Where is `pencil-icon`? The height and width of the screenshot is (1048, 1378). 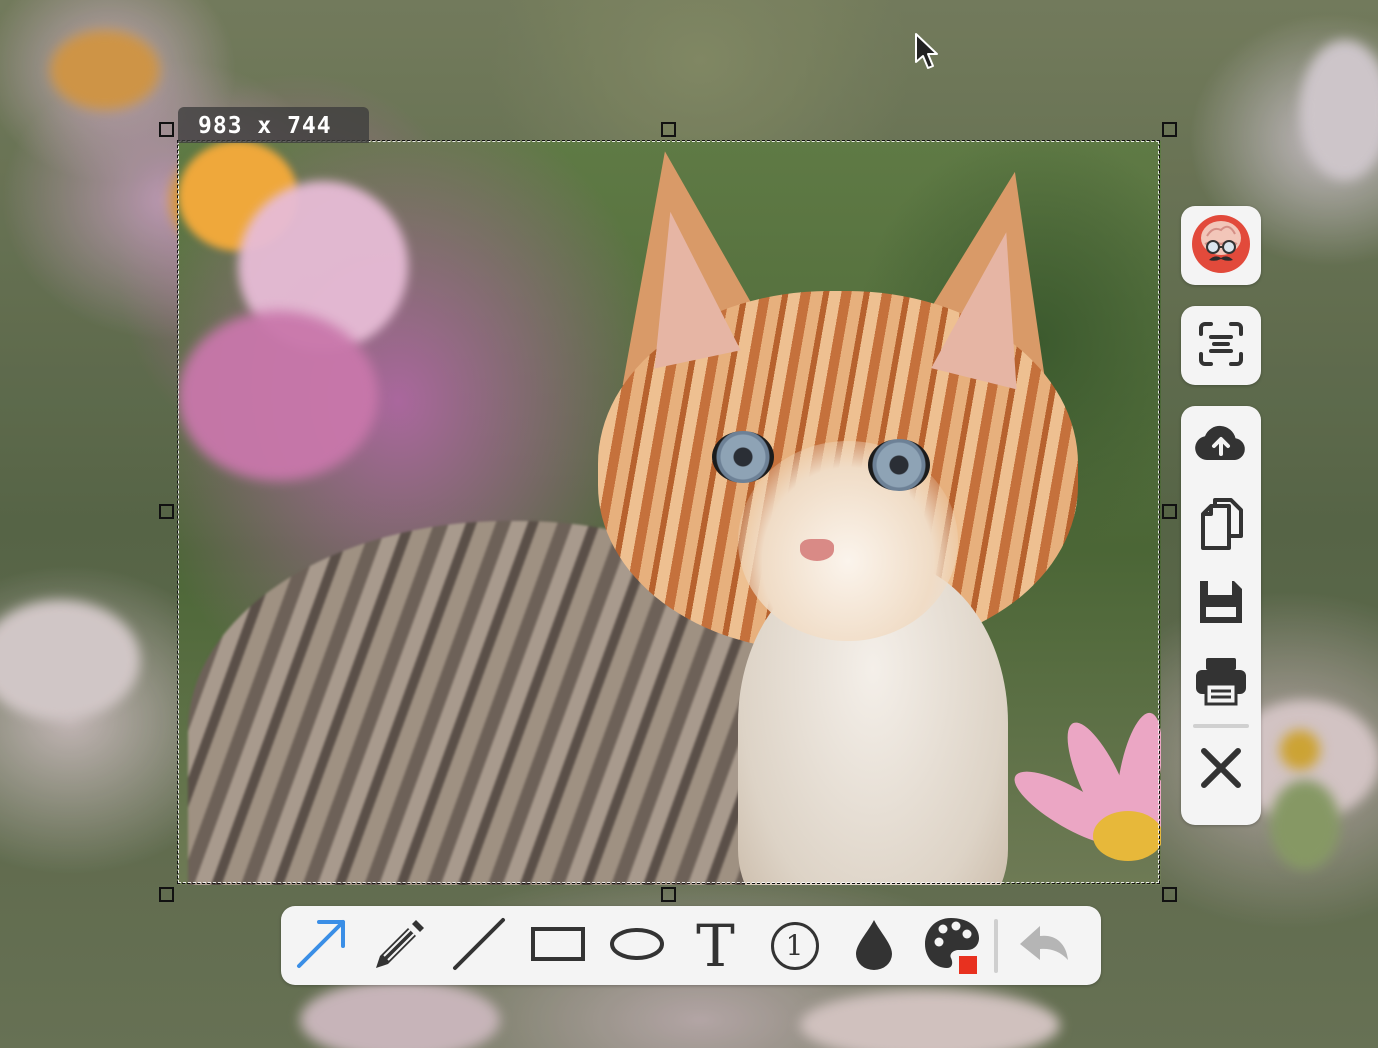 pencil-icon is located at coordinates (400, 946).